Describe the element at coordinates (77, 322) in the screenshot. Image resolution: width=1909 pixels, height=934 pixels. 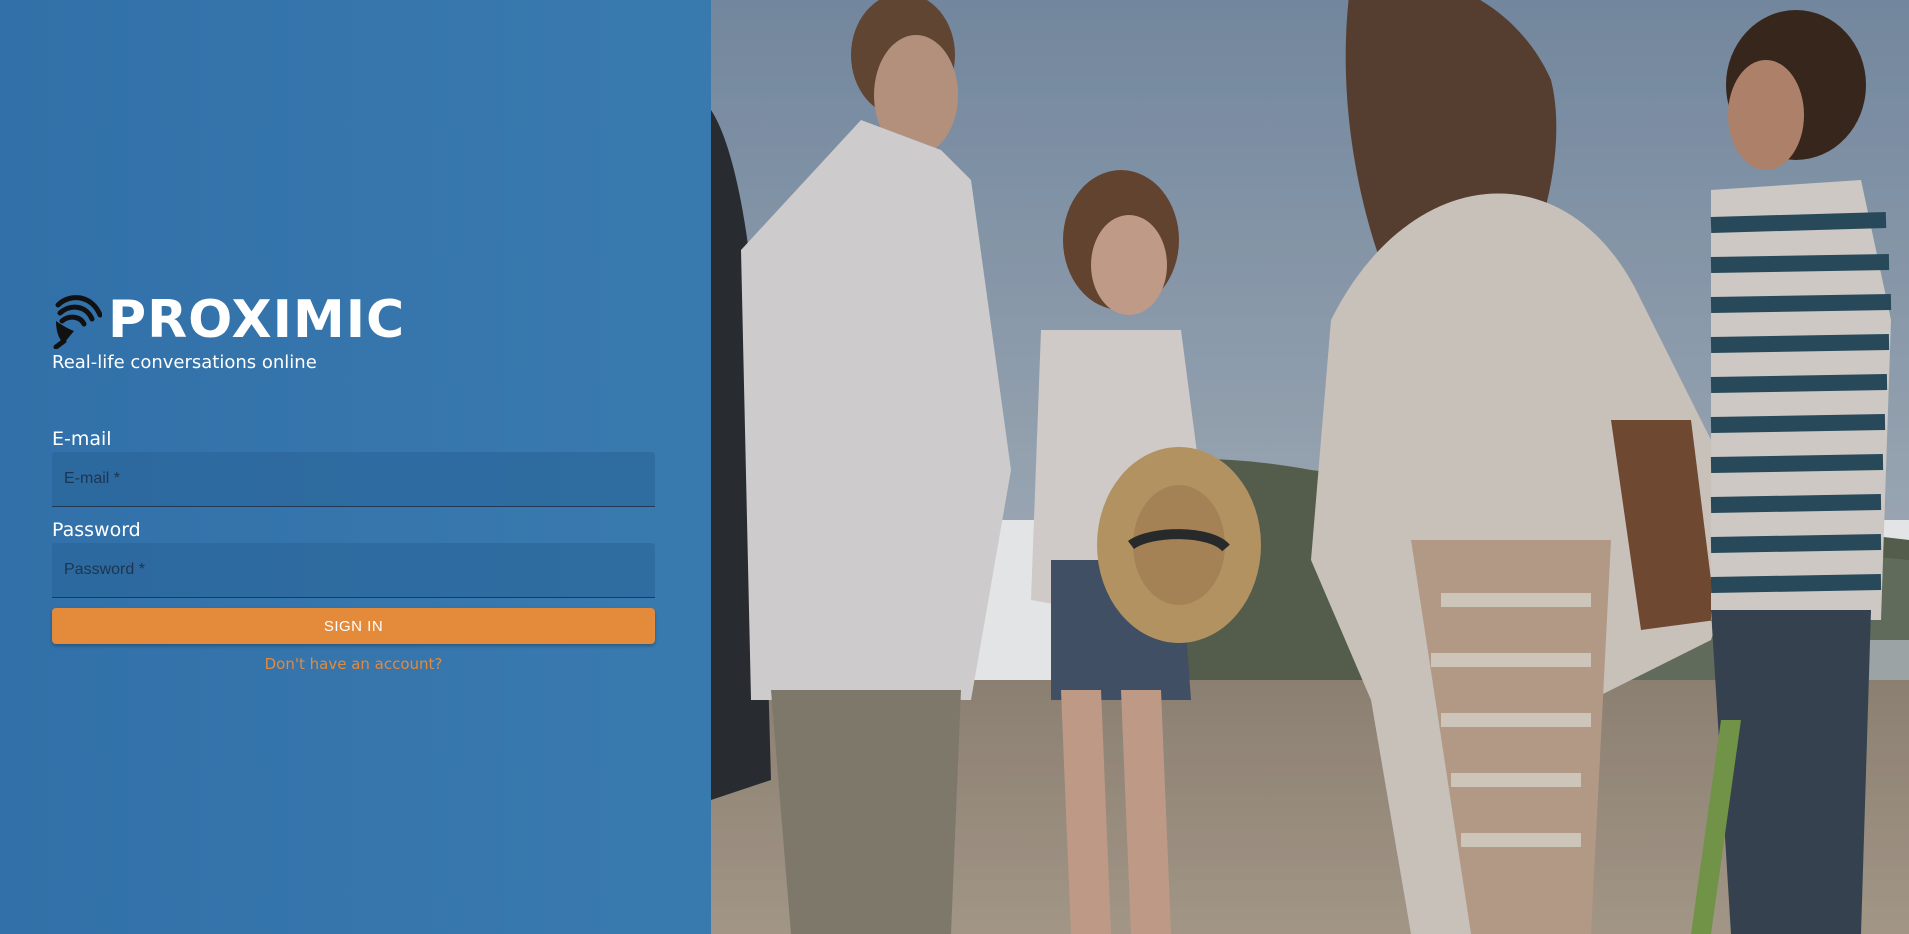
I see `microphone-signal-icon` at that location.